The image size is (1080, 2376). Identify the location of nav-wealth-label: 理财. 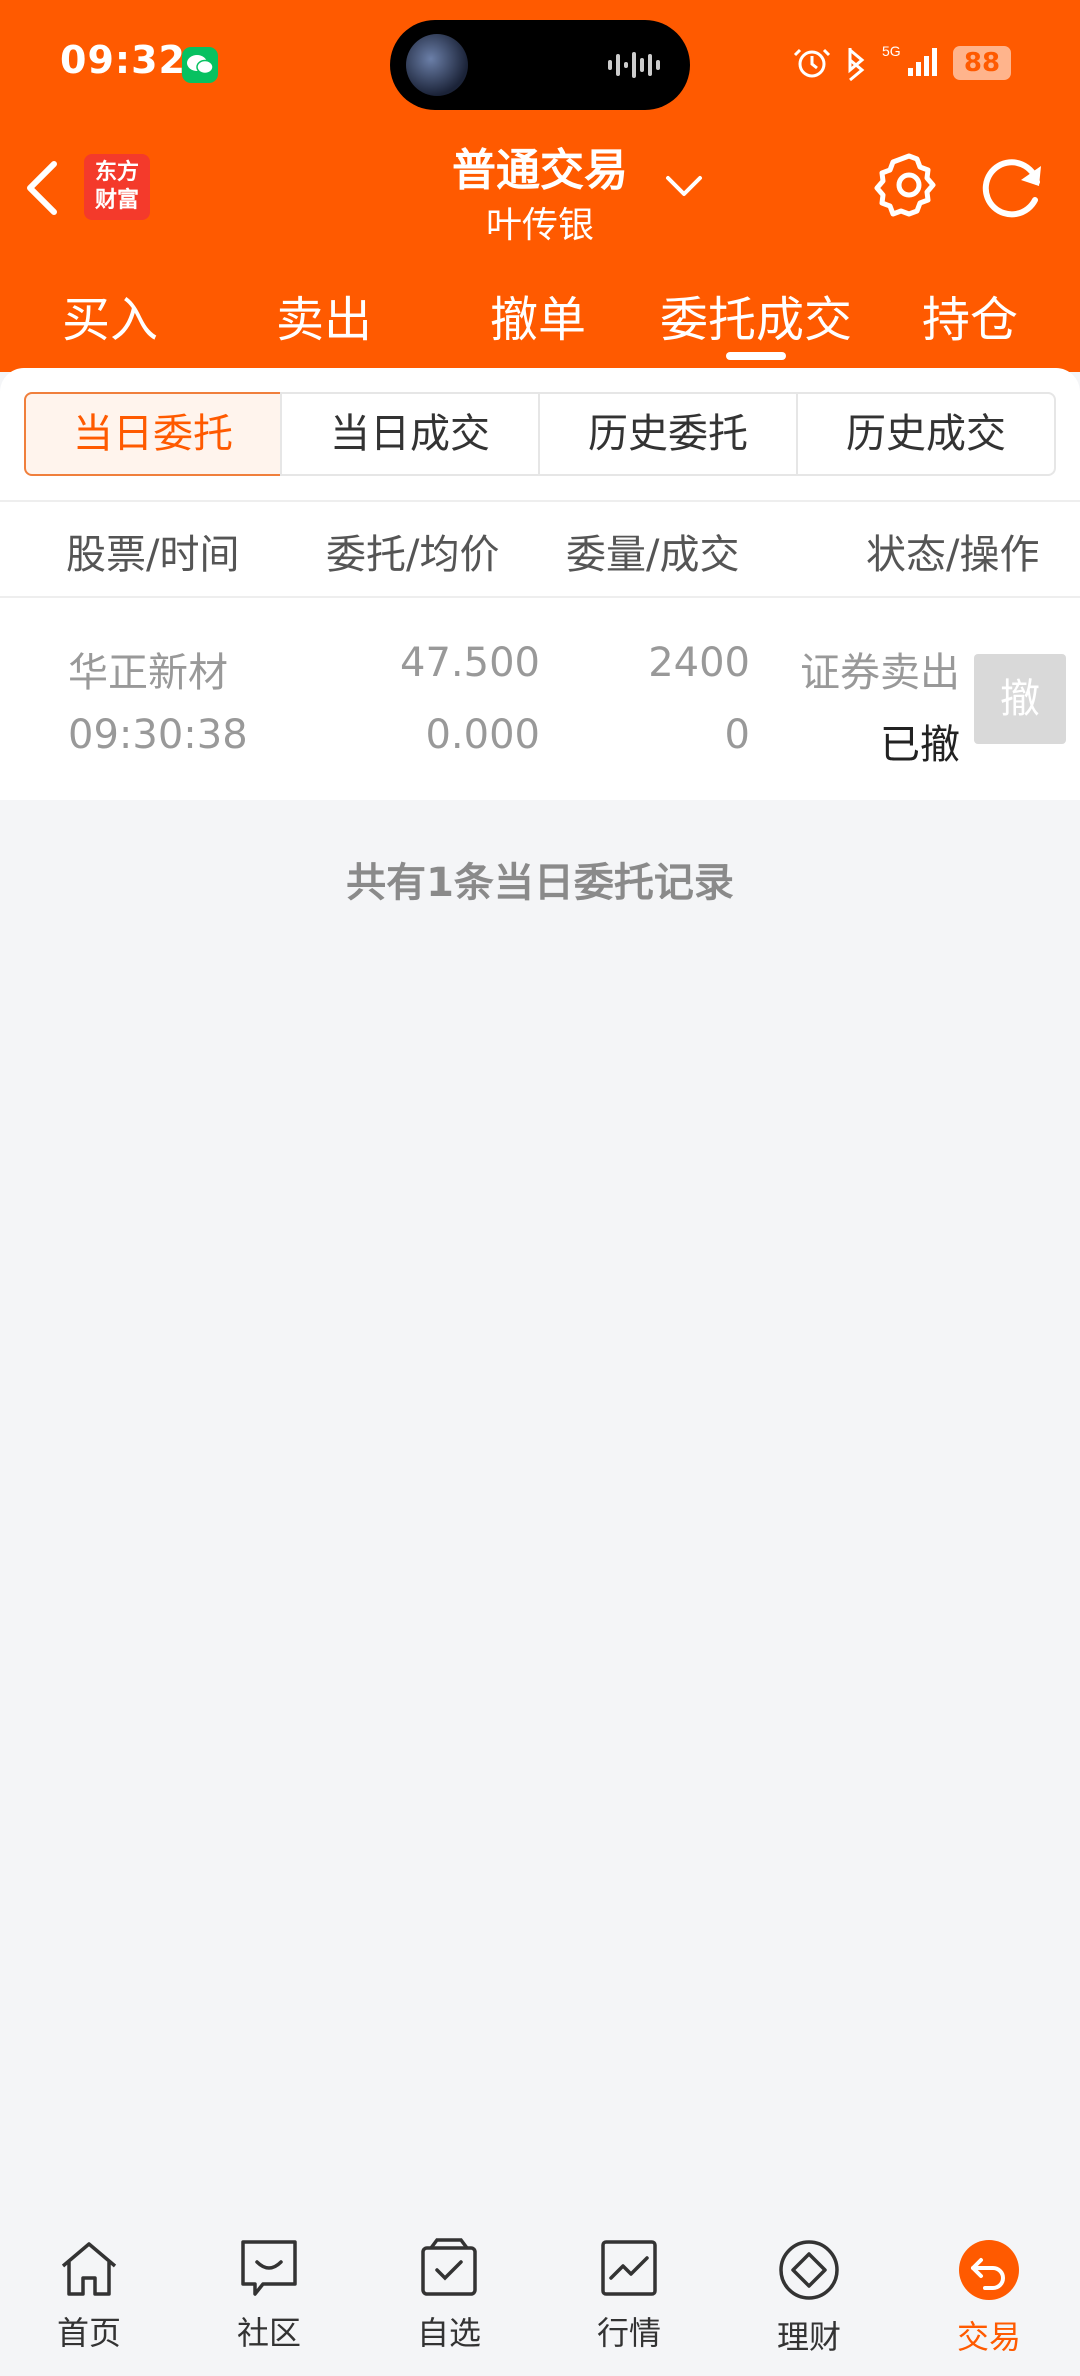
(808, 2337).